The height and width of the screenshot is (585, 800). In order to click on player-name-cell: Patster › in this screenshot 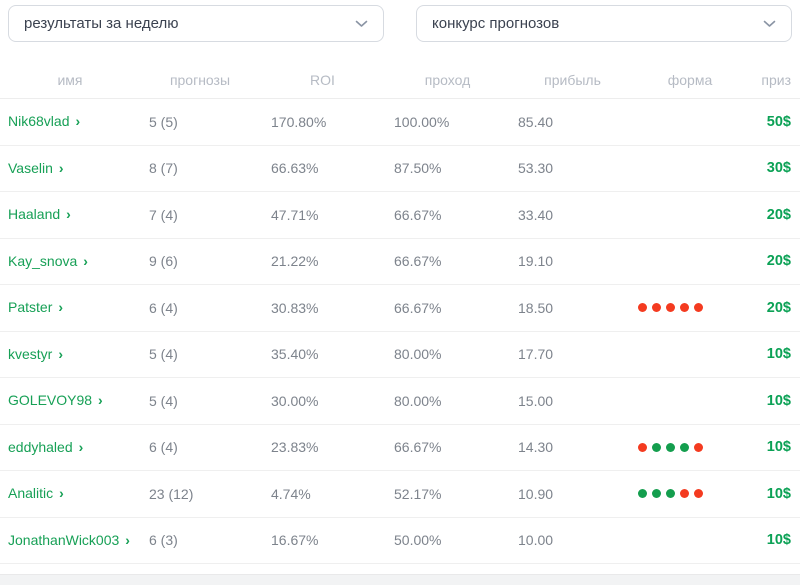, I will do `click(70, 307)`.